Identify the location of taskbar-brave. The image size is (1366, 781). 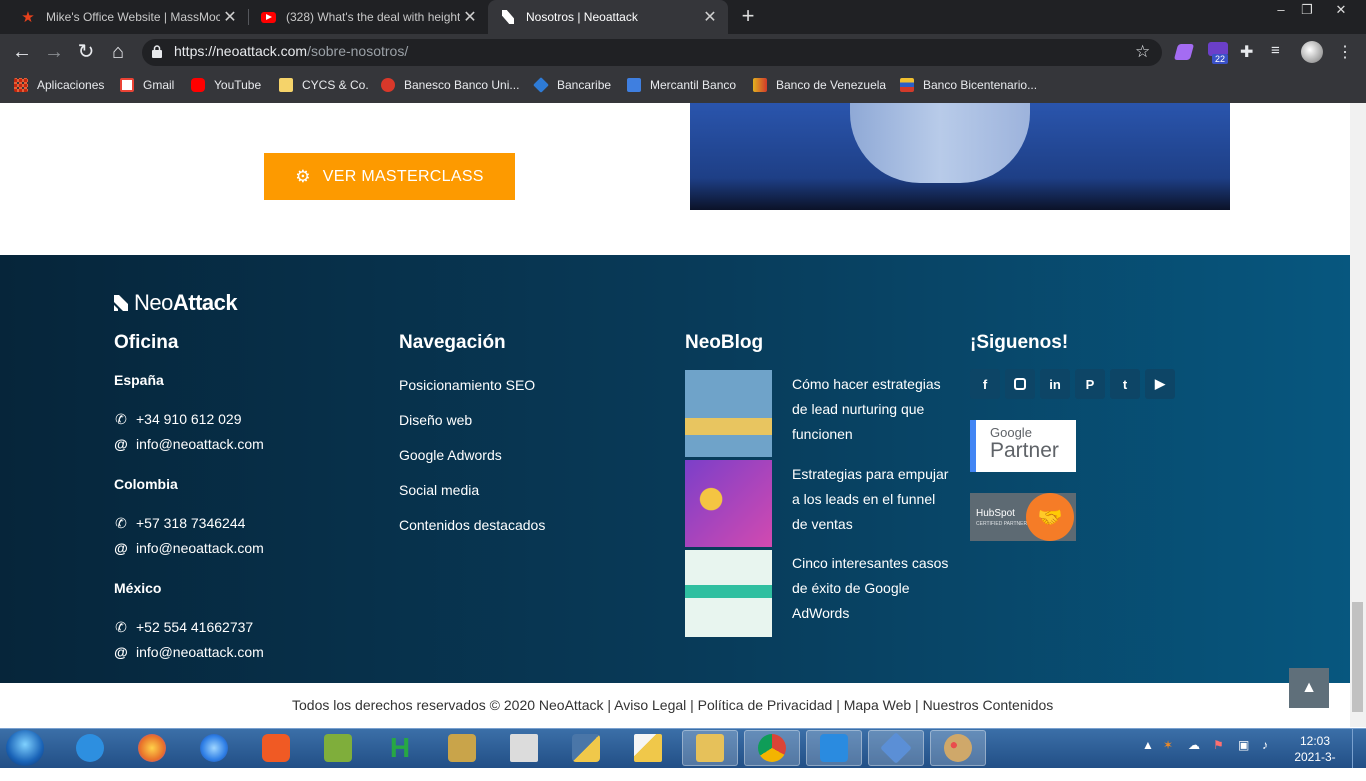
(276, 748).